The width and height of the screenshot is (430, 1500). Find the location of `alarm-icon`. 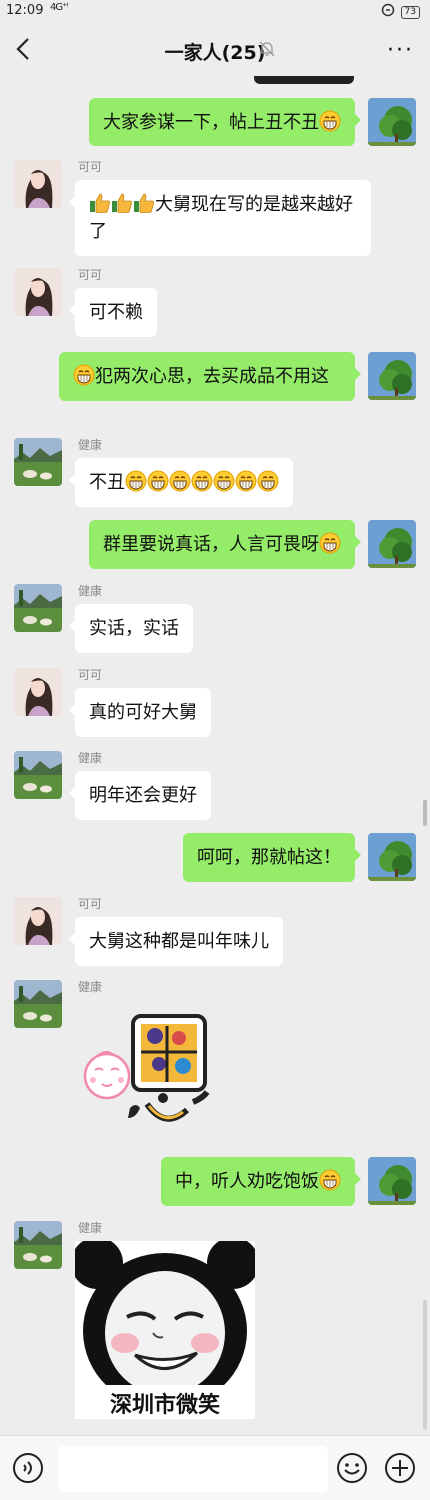

alarm-icon is located at coordinates (388, 12).